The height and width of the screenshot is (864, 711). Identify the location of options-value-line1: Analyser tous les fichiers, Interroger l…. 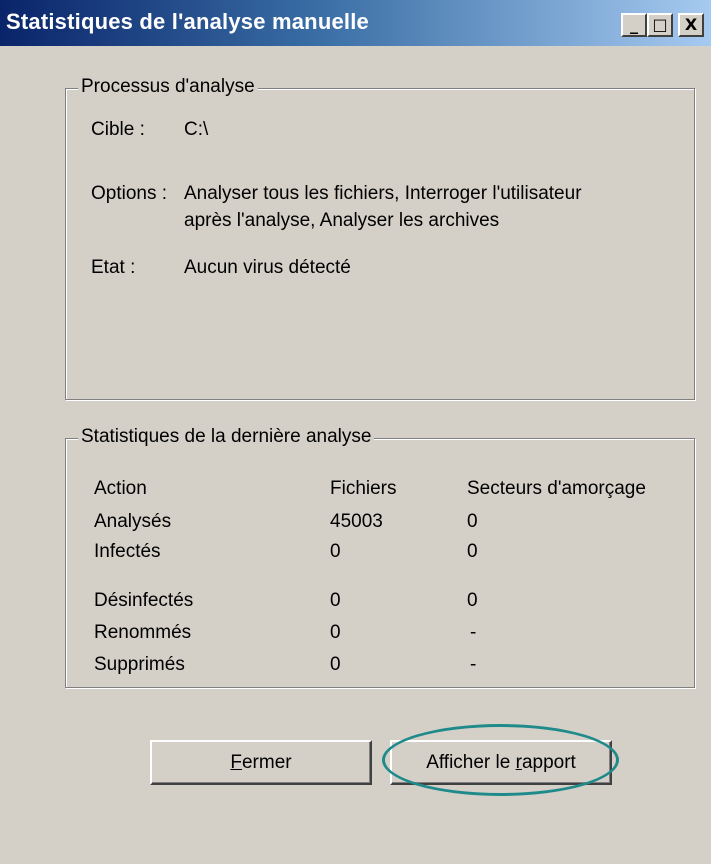
(383, 193).